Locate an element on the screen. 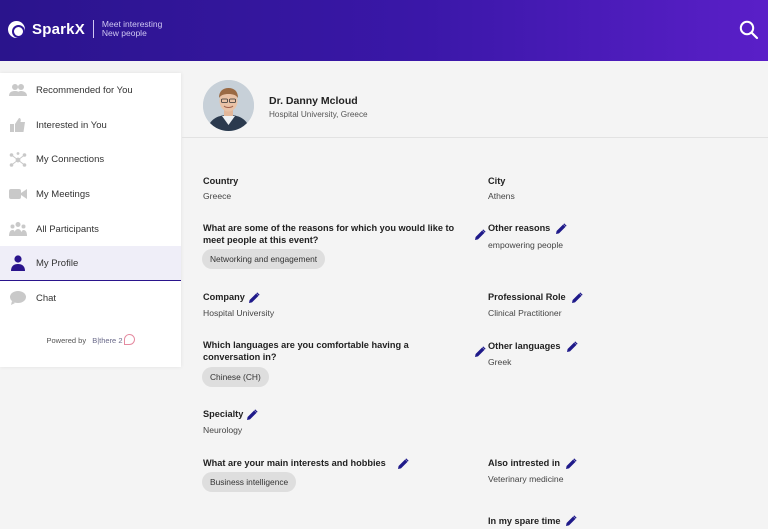 Image resolution: width=768 pixels, height=529 pixels. company-value: Hospital University is located at coordinates (239, 313).